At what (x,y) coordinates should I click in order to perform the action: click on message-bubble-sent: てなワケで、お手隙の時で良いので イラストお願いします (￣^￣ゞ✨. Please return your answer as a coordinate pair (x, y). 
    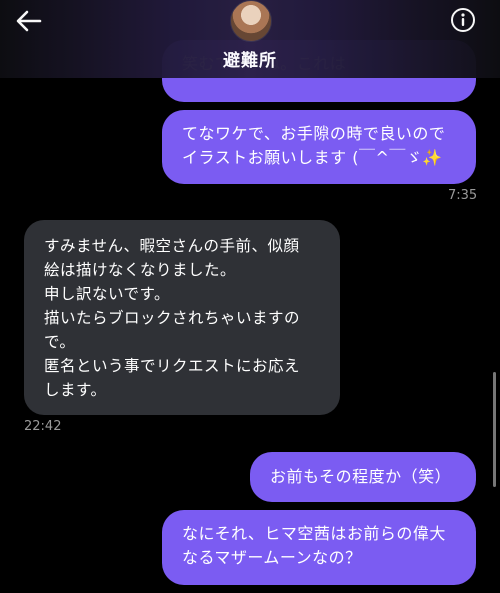
    Looking at the image, I should click on (319, 147).